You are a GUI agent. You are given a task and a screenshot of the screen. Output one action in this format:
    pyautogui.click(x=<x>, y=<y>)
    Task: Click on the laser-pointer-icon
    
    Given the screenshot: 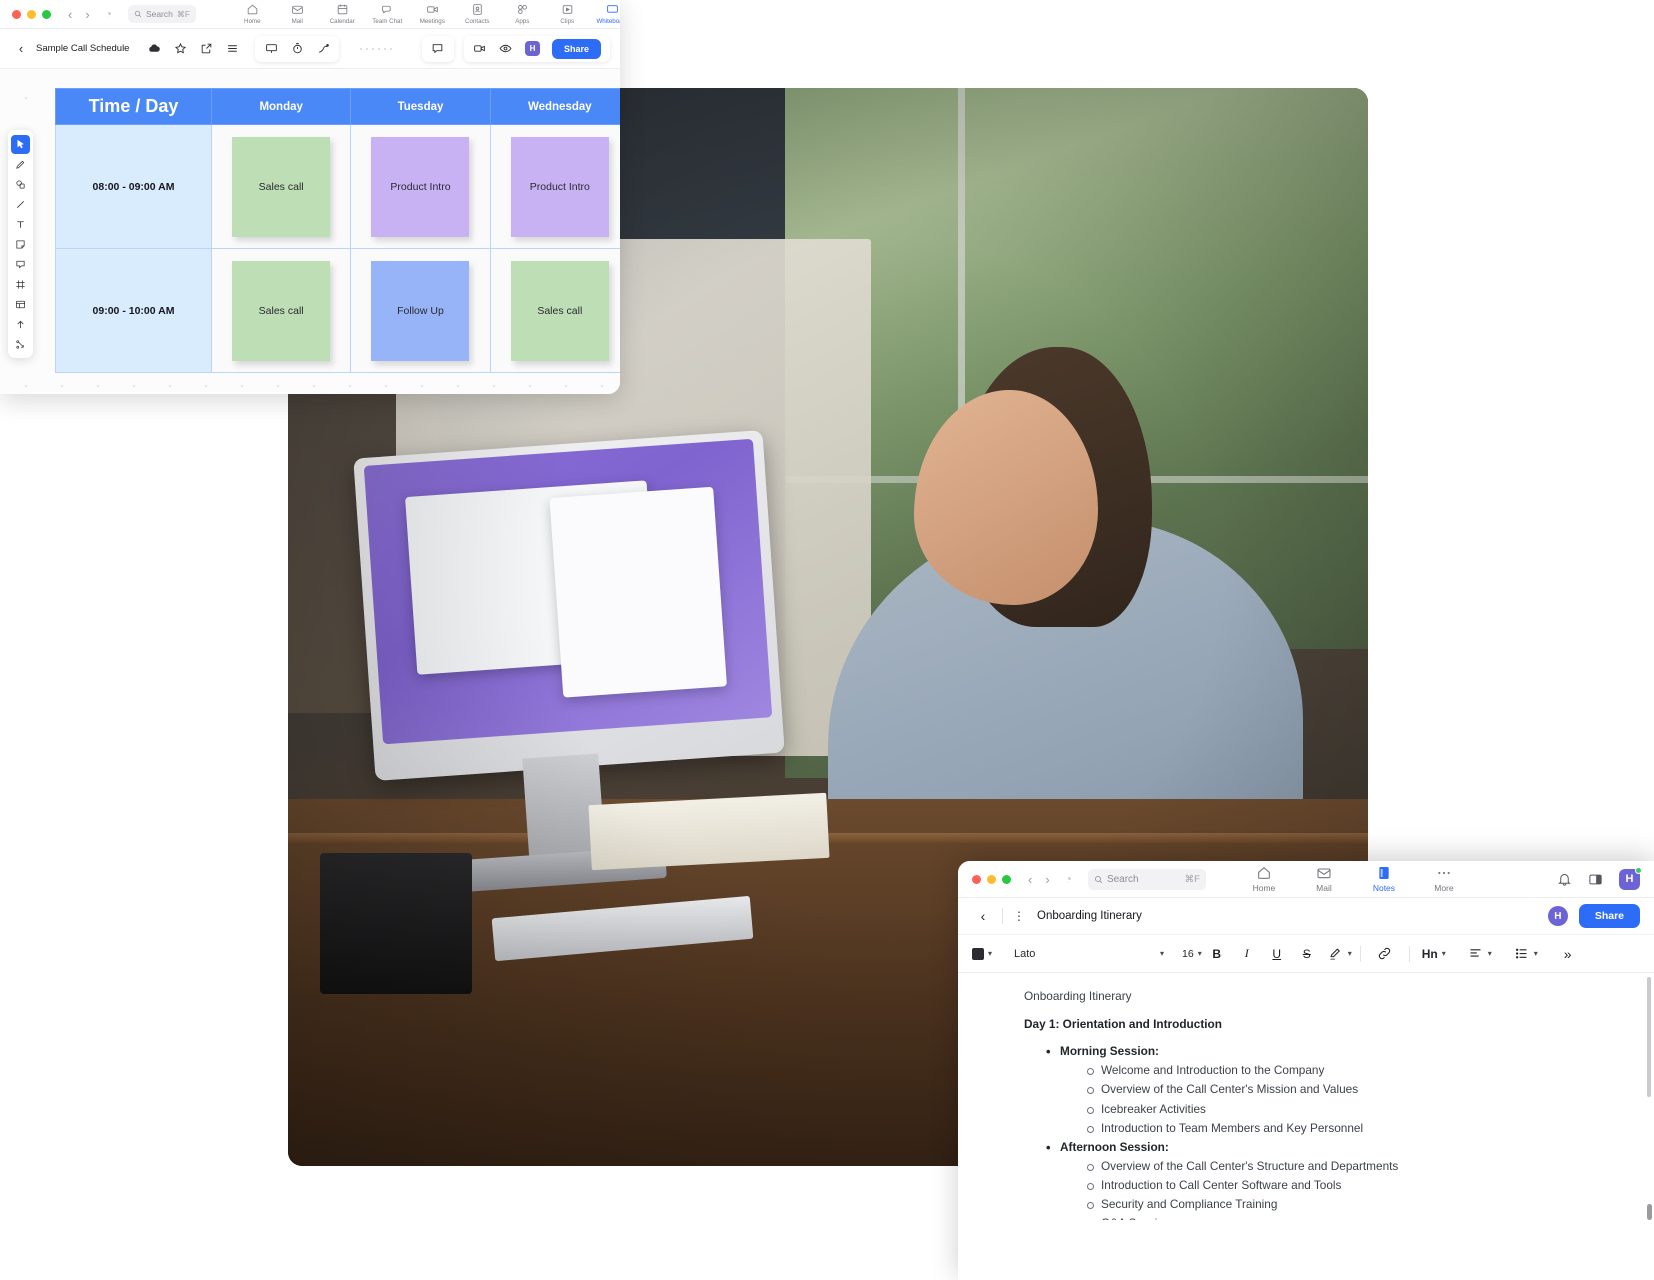 What is the action you would take?
    pyautogui.click(x=323, y=49)
    